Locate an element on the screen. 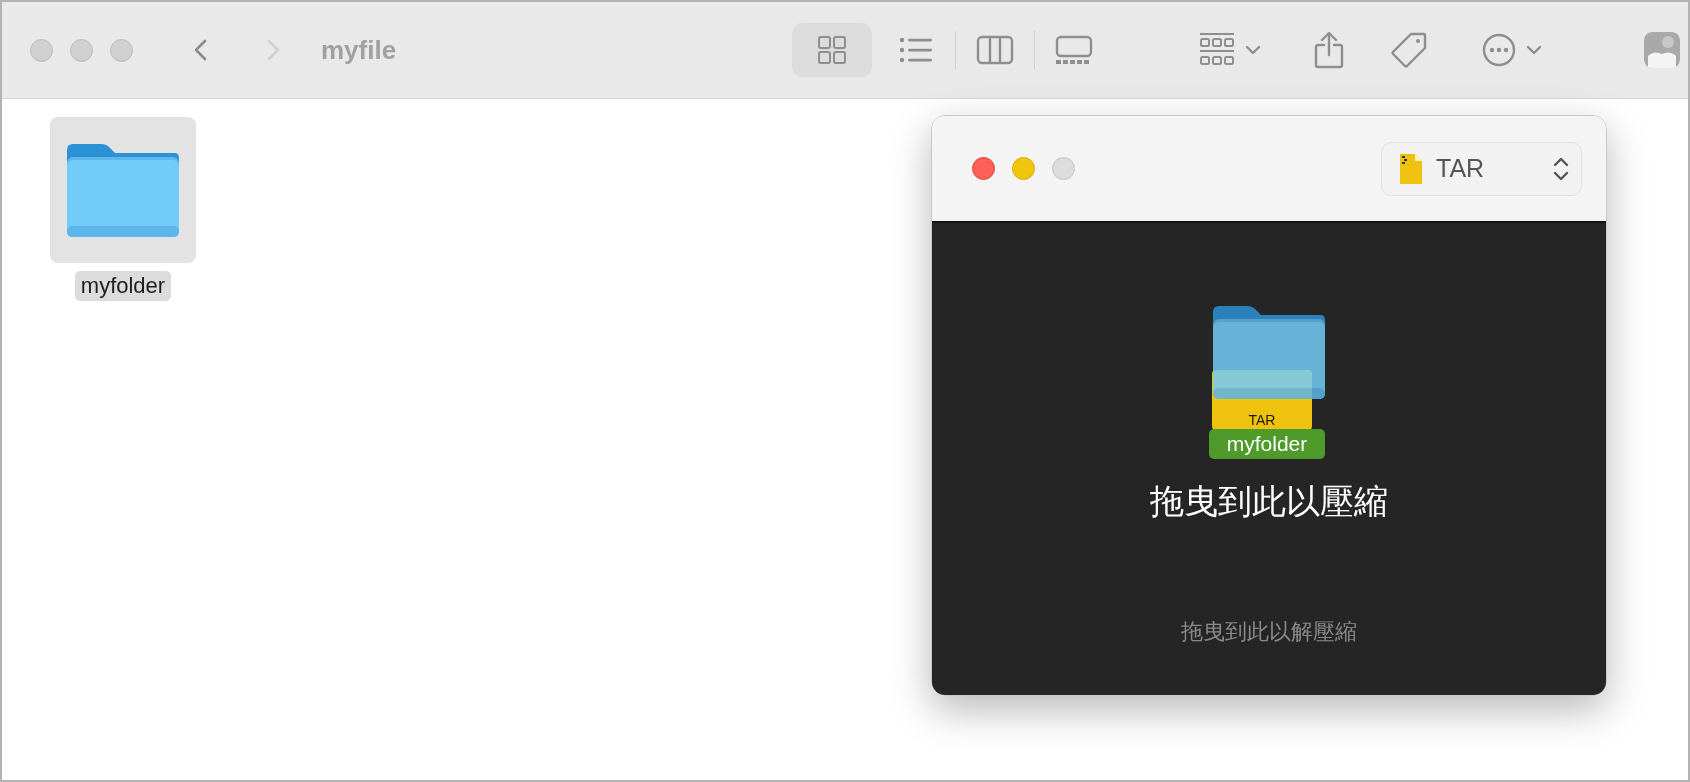 Image resolution: width=1690 pixels, height=782 pixels. list-view-icon is located at coordinates (916, 50).